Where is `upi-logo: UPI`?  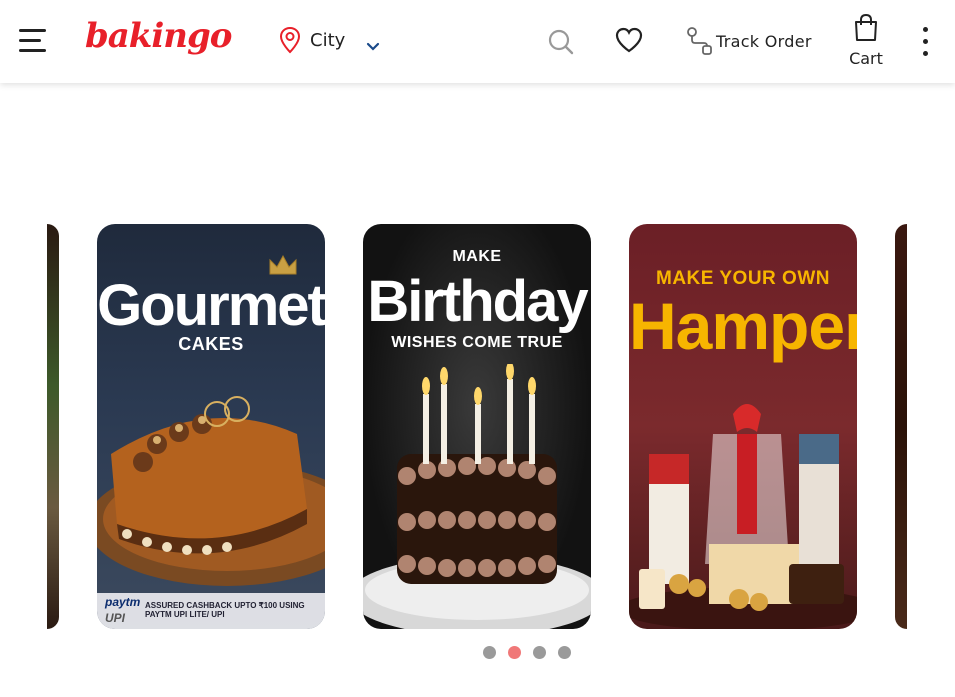 upi-logo: UPI is located at coordinates (115, 618).